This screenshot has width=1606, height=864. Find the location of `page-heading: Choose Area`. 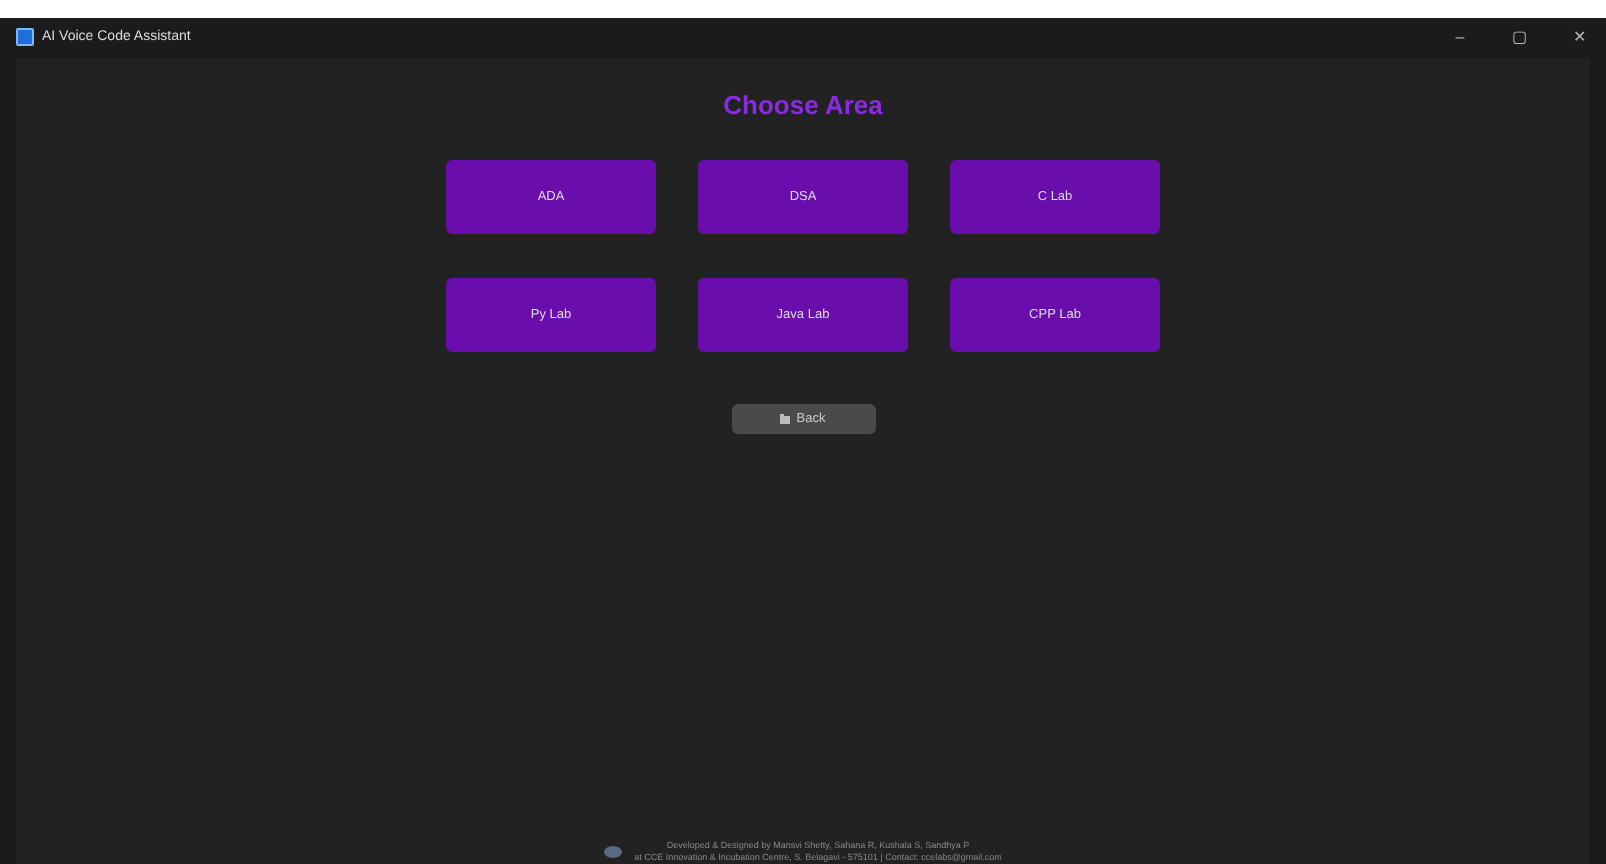

page-heading: Choose Area is located at coordinates (803, 105).